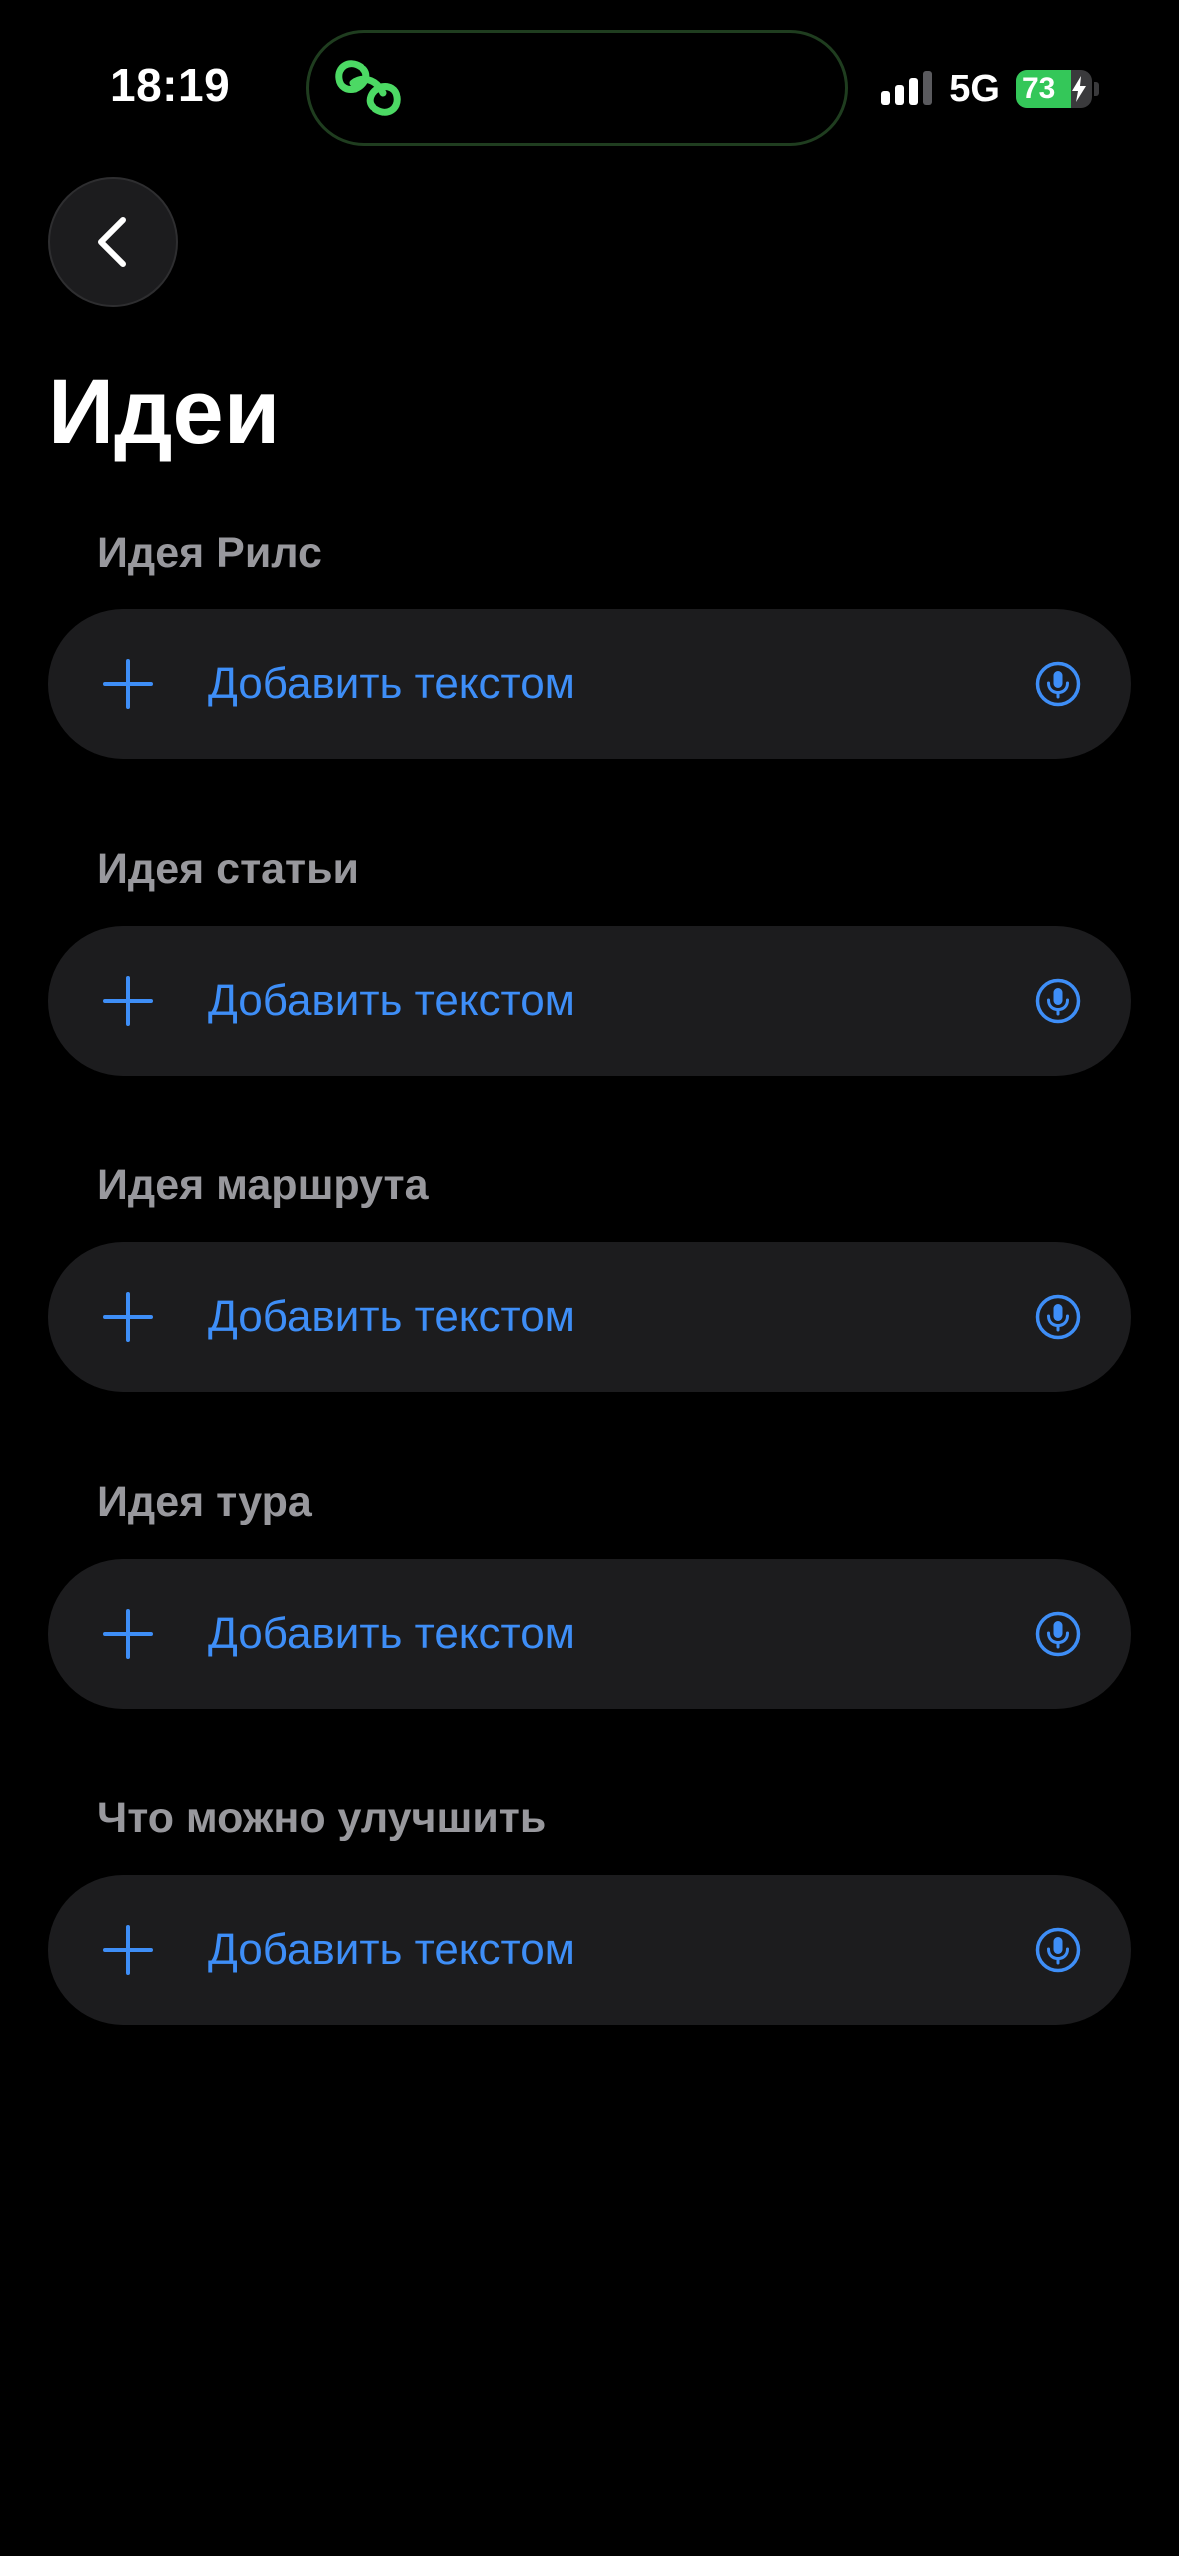 Image resolution: width=1179 pixels, height=2556 pixels. Describe the element at coordinates (209, 553) in the screenshot. I see `section-label-reels: Идея Рилс` at that location.